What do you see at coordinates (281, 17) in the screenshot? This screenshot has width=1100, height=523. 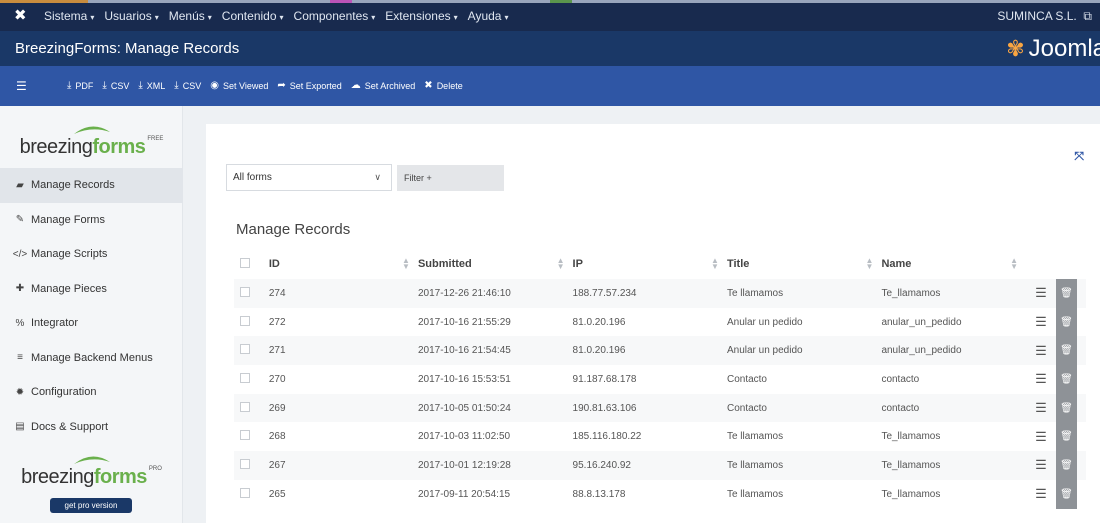 I see `caret-down-icon: ▾` at bounding box center [281, 17].